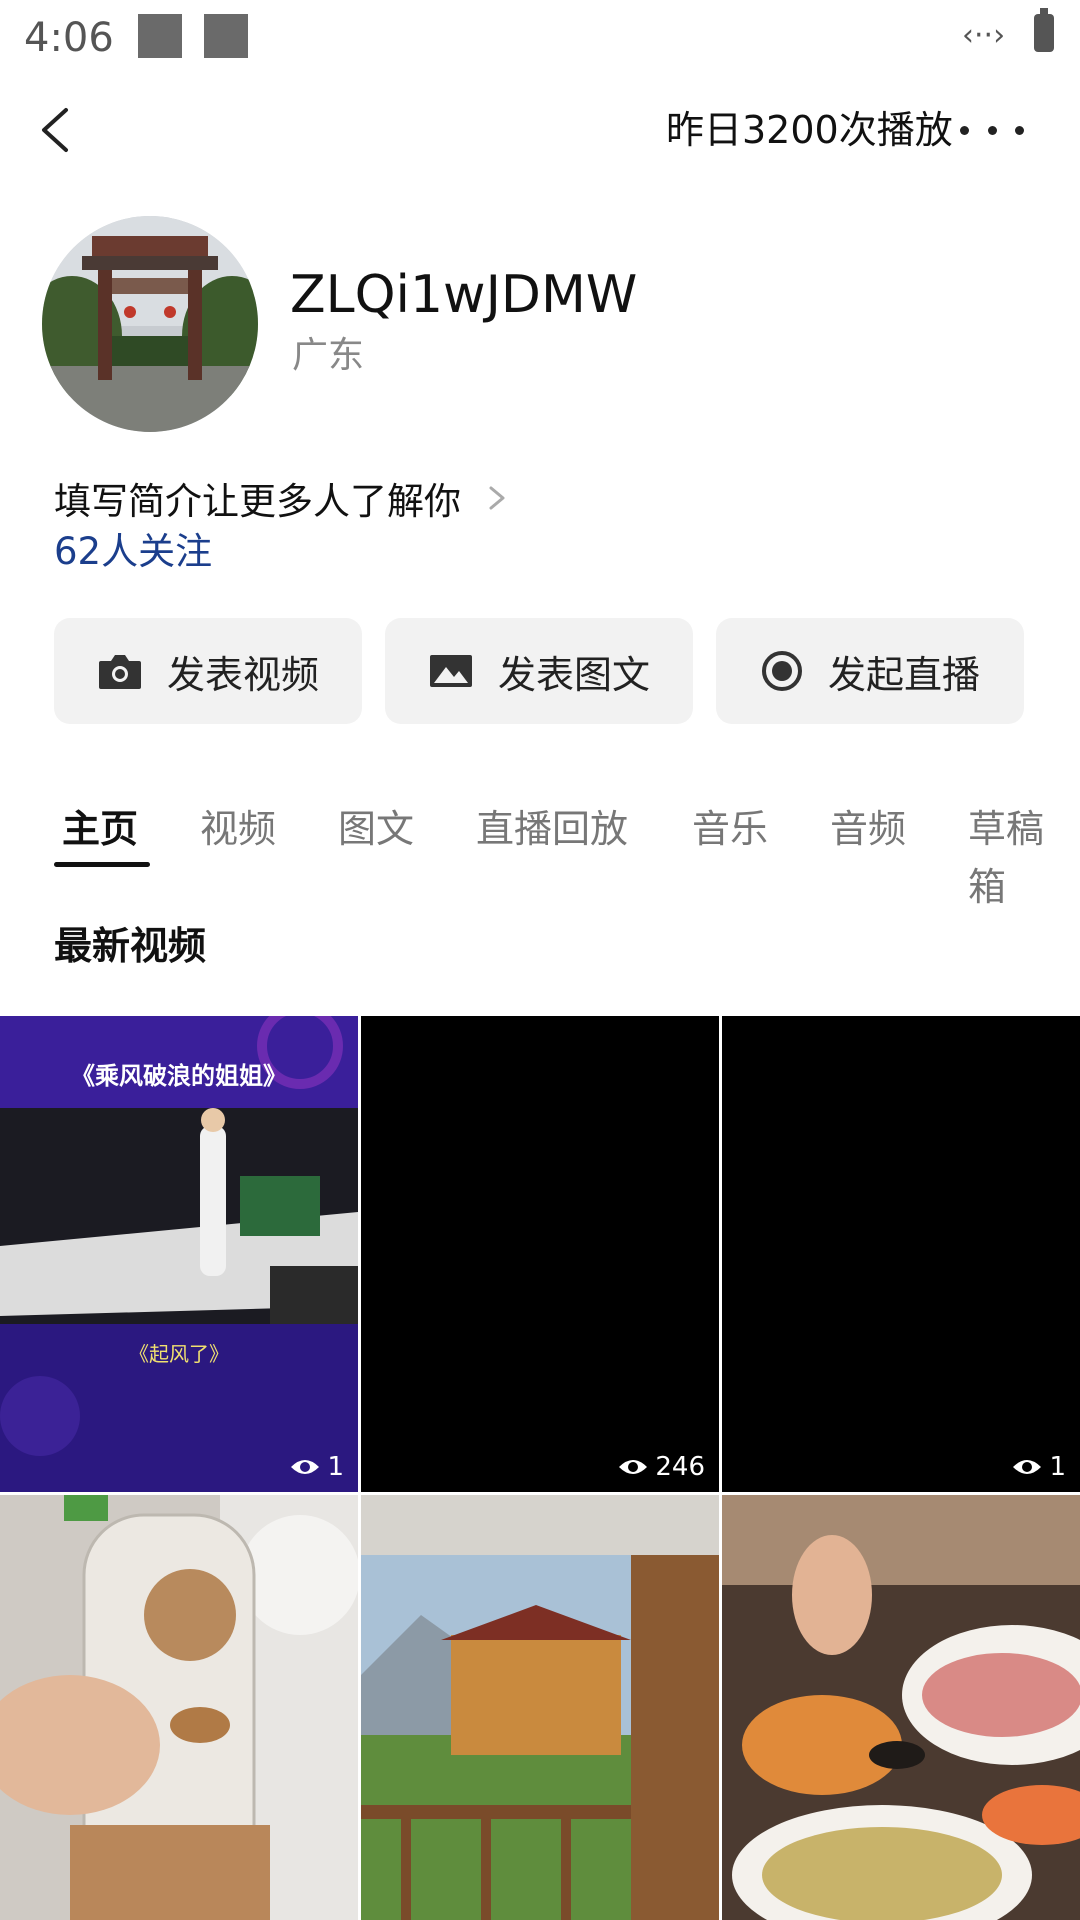 This screenshot has height=1920, width=1080. What do you see at coordinates (257, 501) in the screenshot?
I see `bio-prompt-text: 填写简介让更多人了解你` at bounding box center [257, 501].